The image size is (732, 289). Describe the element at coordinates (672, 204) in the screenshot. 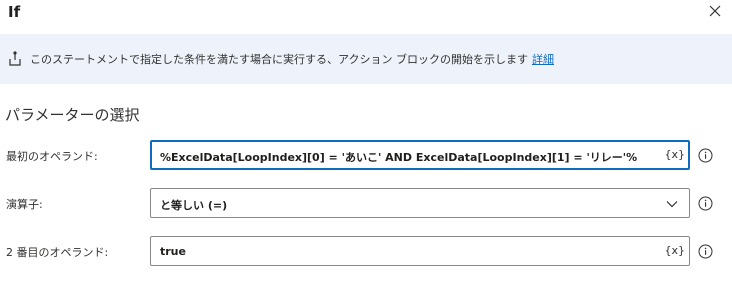

I see `chevron-down-icon` at that location.